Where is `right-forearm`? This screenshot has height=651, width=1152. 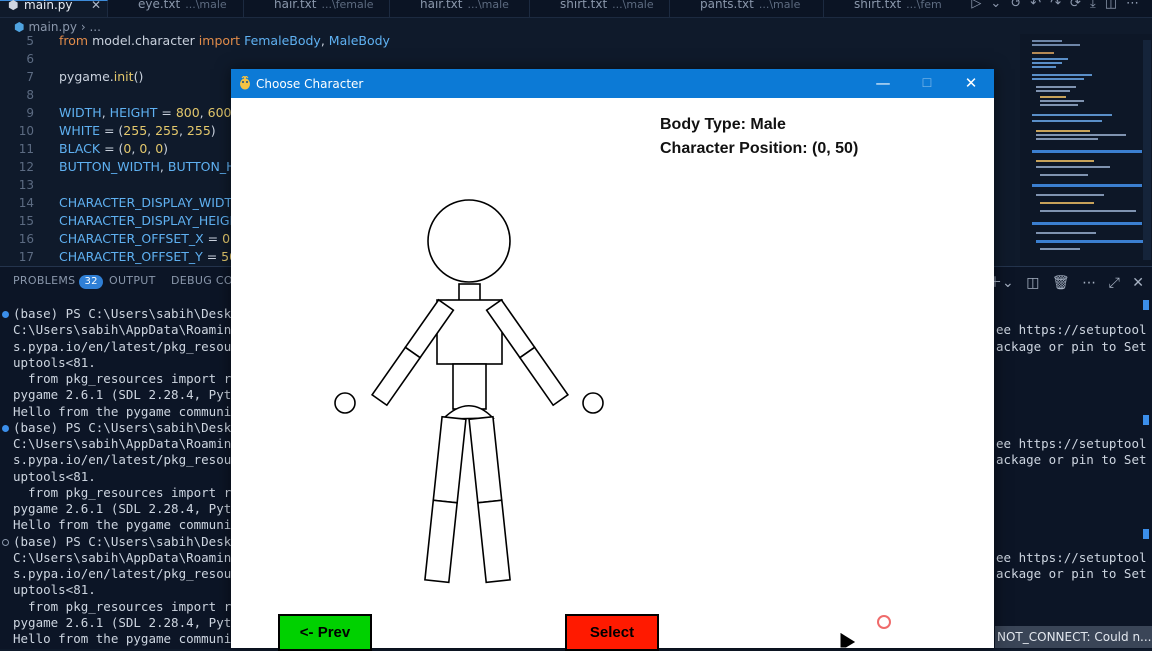
right-forearm is located at coordinates (544, 376).